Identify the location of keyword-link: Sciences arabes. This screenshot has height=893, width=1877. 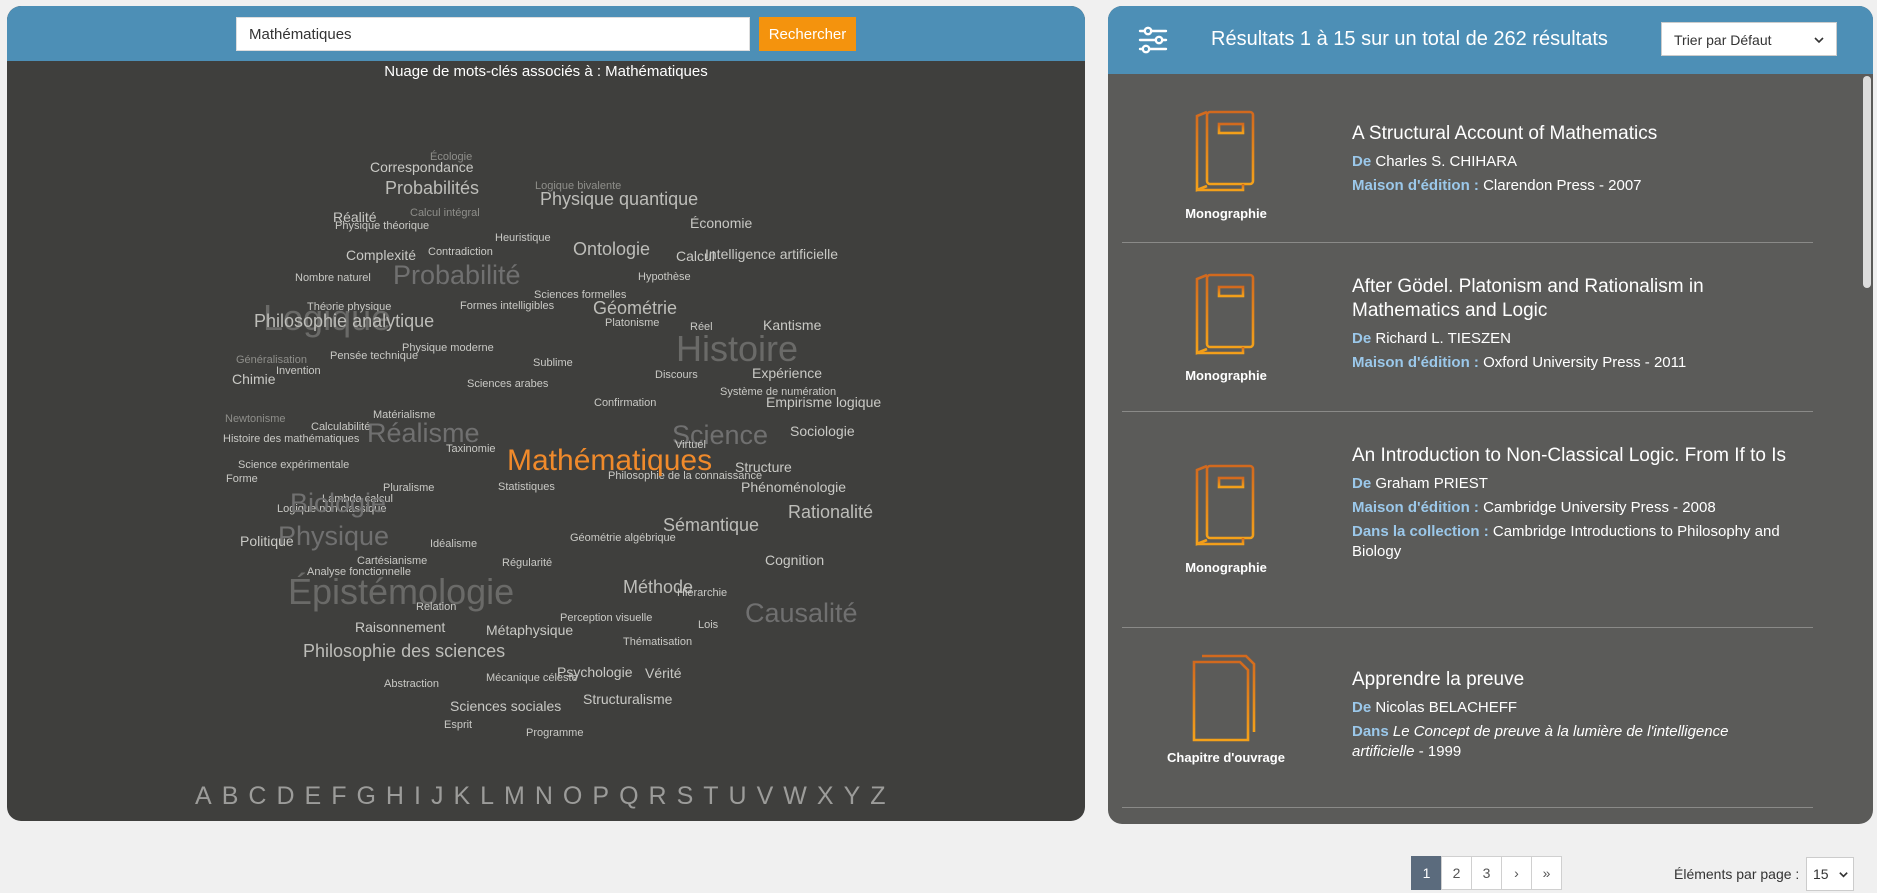
(507, 384).